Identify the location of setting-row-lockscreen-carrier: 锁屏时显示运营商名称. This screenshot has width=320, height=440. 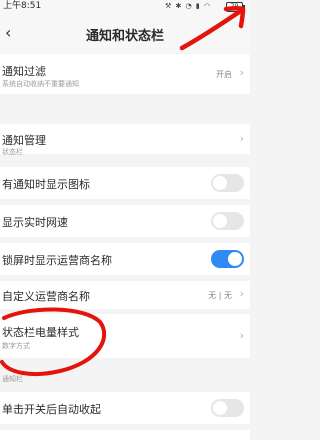
(125, 259).